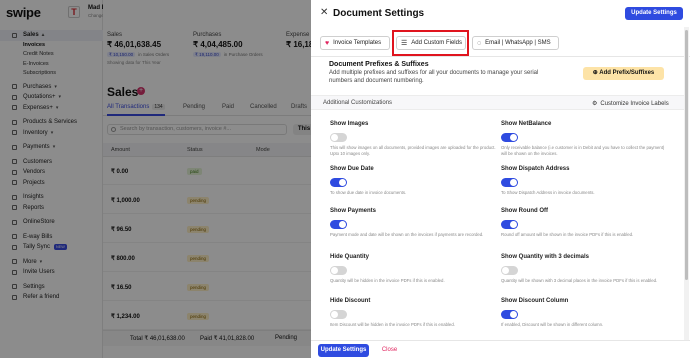 The image size is (690, 358). What do you see at coordinates (338, 270) in the screenshot?
I see `hide-quantity-toggle` at bounding box center [338, 270].